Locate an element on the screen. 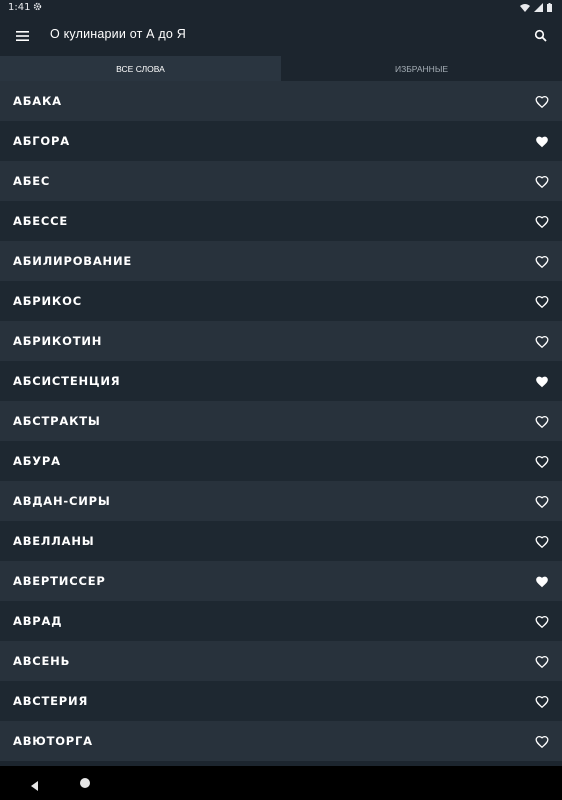 Image resolution: width=562 pixels, height=800 pixels. word-label: АБСТРАКТЫ is located at coordinates (57, 421).